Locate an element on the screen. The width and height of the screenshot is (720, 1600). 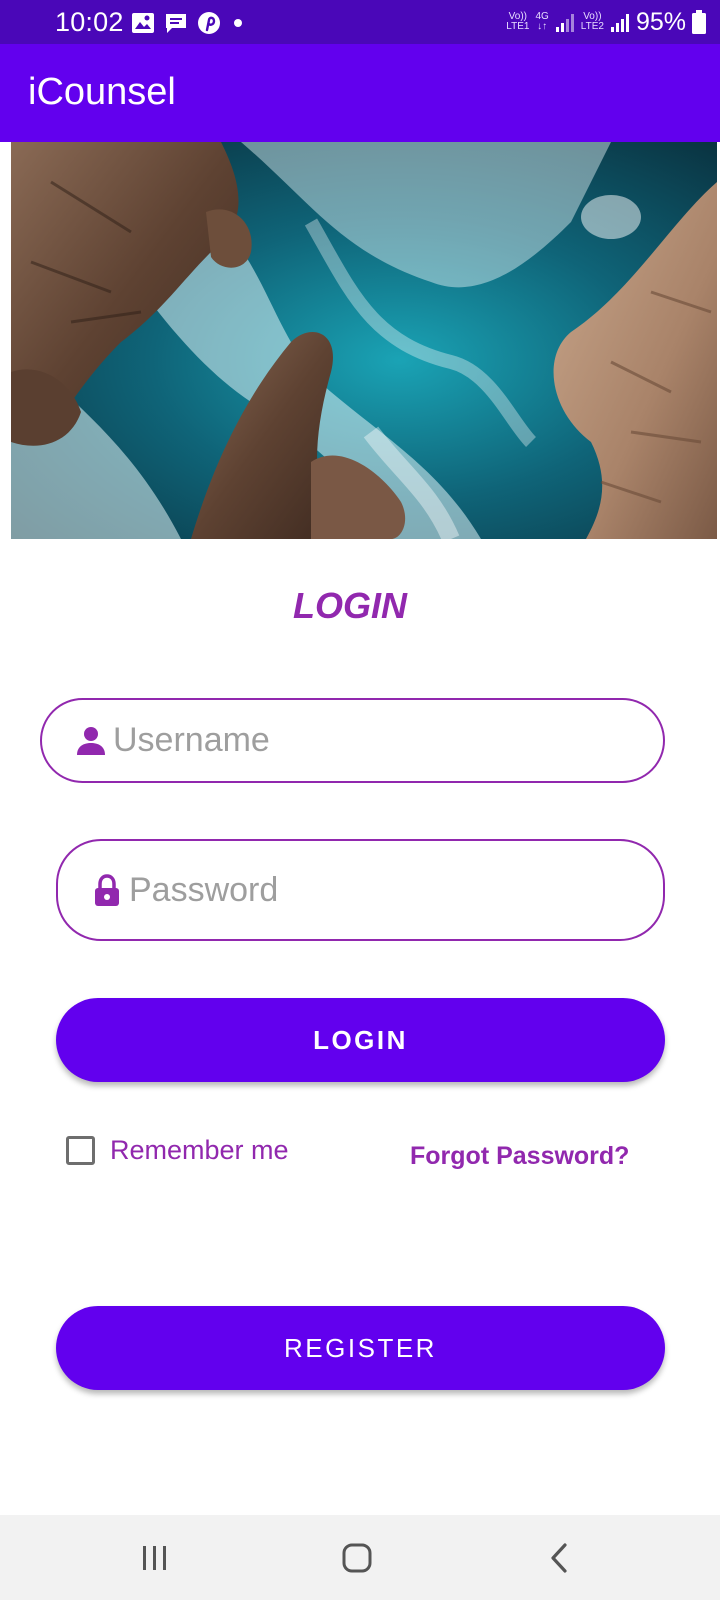
dot-icon is located at coordinates (238, 23).